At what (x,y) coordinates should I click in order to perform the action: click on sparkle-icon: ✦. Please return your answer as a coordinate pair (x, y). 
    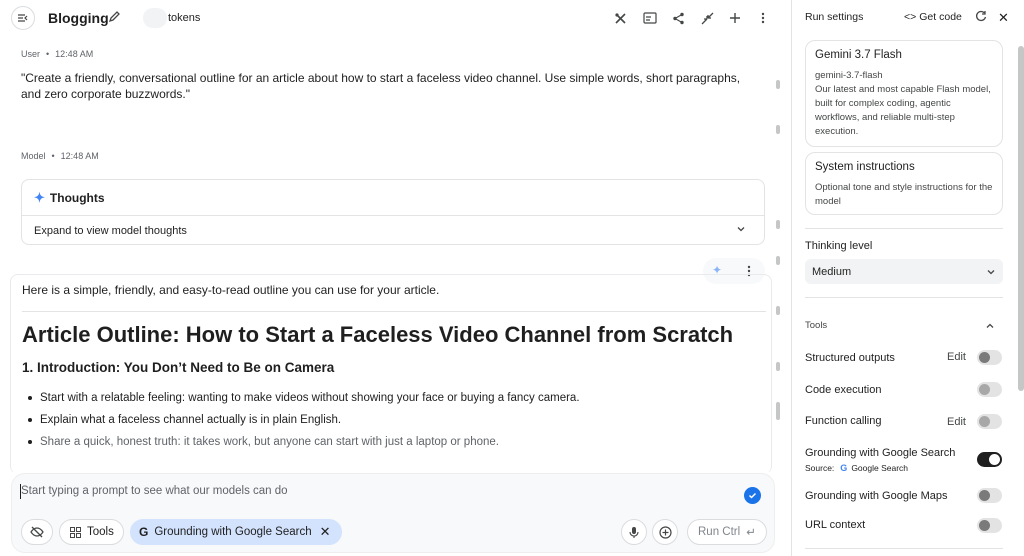
    Looking at the image, I should click on (39, 197).